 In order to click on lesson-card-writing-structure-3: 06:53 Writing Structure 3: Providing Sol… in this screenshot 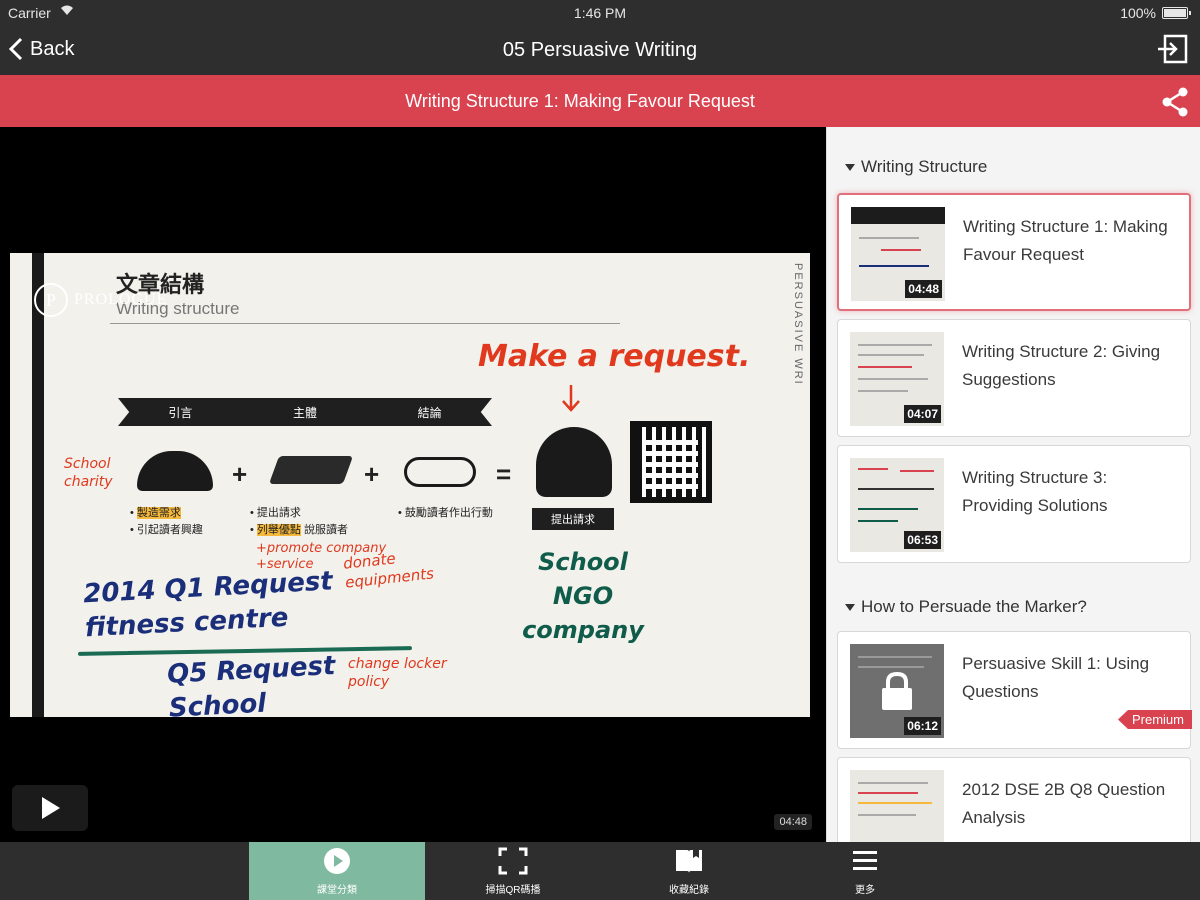, I will do `click(1014, 504)`.